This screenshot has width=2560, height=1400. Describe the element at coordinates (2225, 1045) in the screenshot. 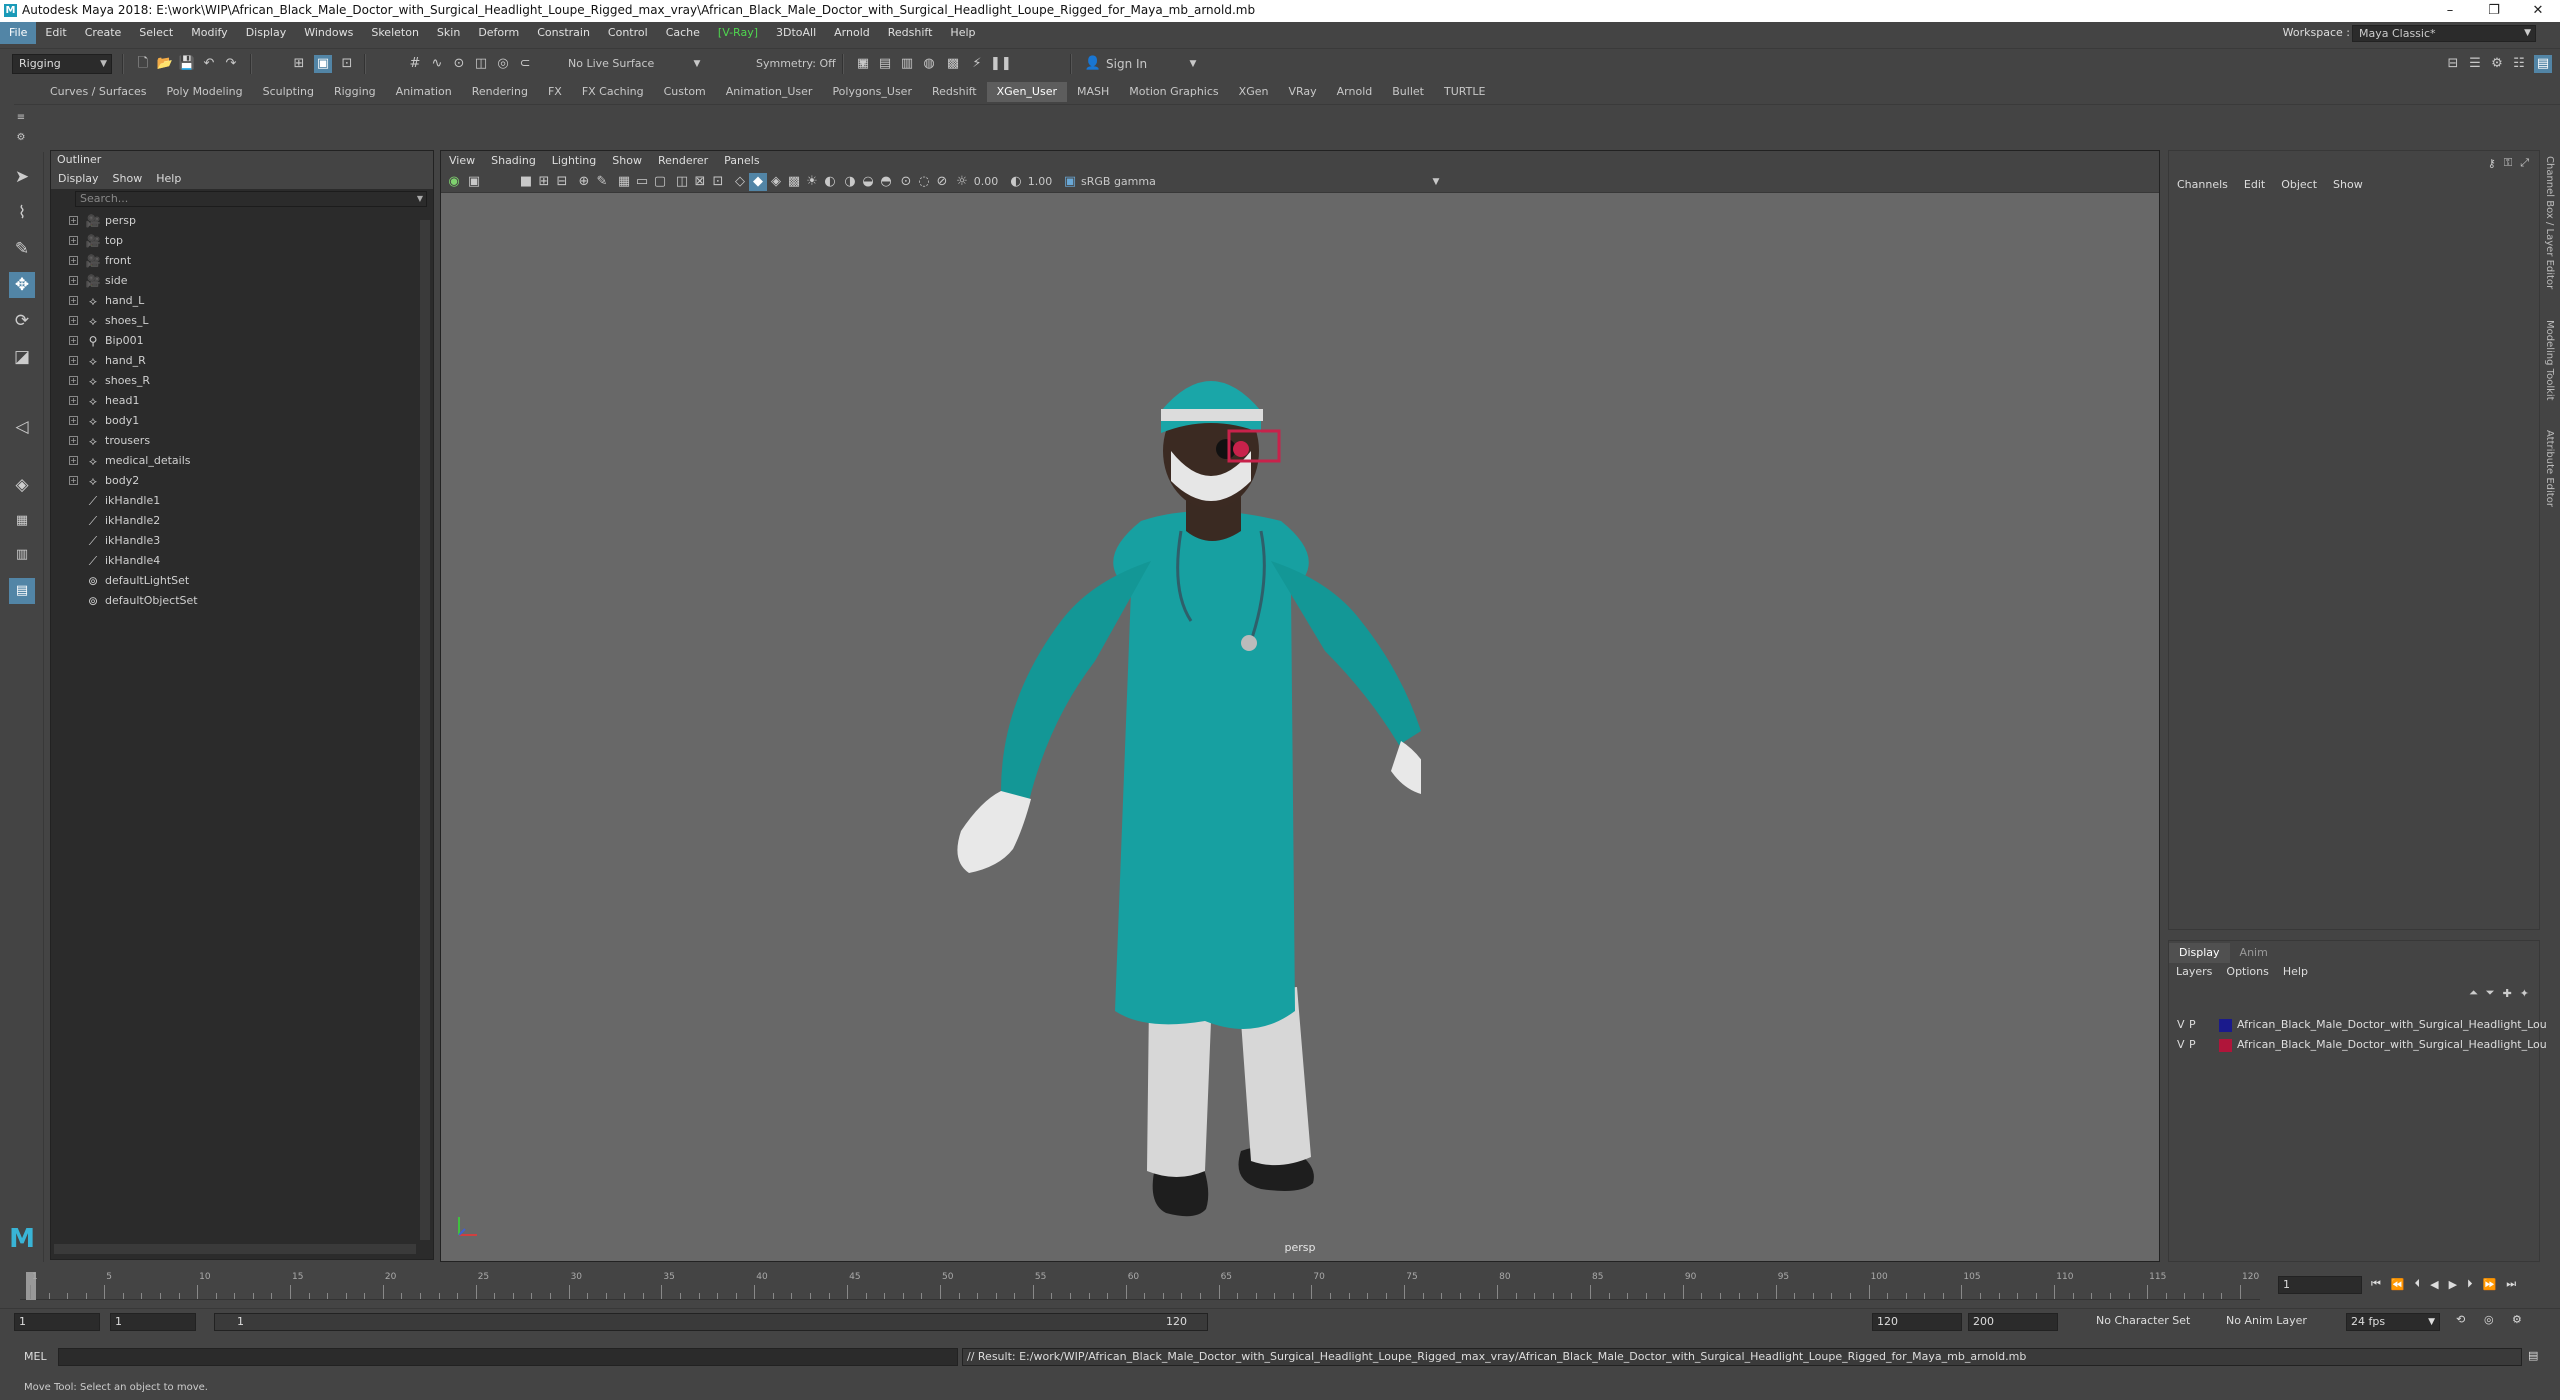

I see `layer-color-swatch` at that location.